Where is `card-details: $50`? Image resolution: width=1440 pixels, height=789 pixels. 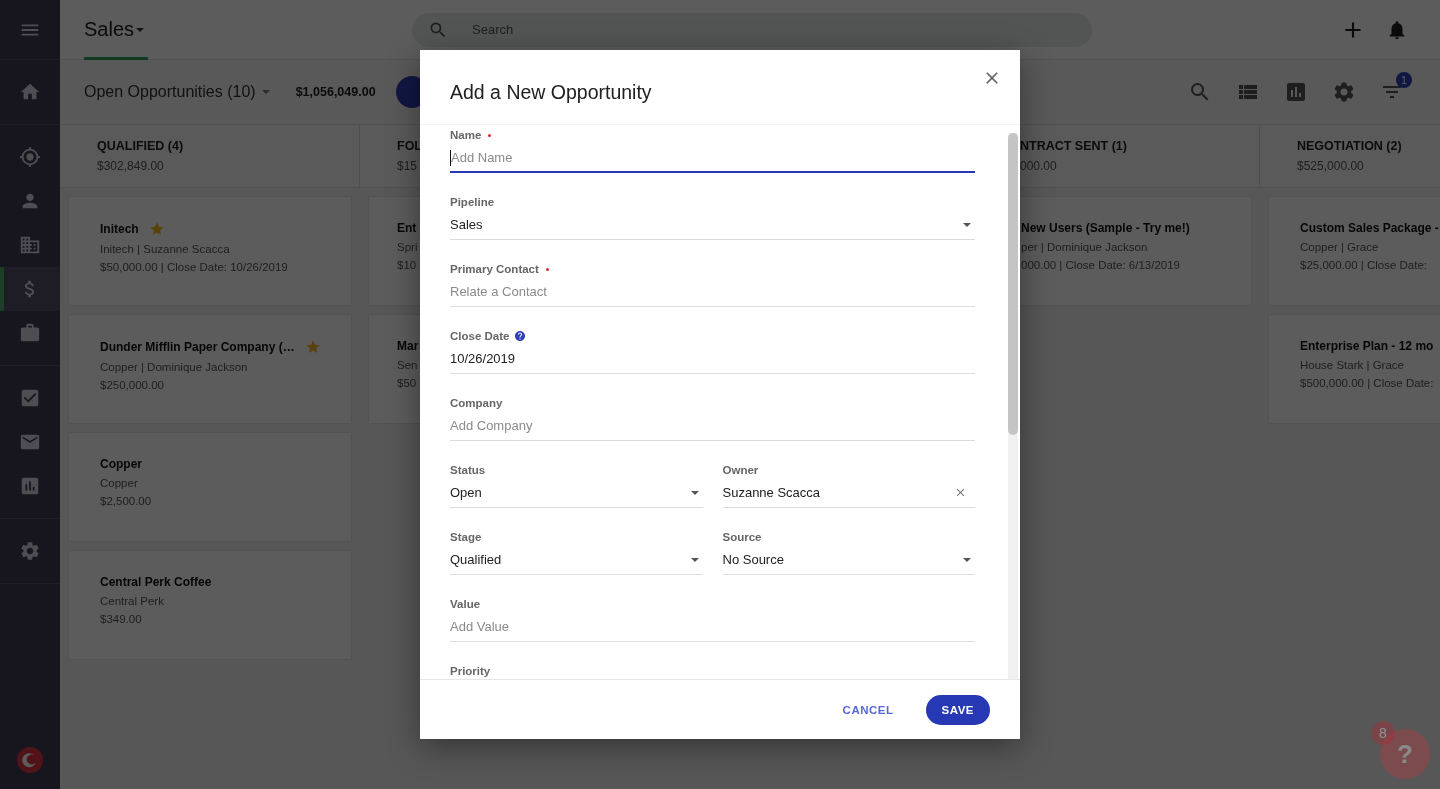 card-details: $50 is located at coordinates (407, 383).